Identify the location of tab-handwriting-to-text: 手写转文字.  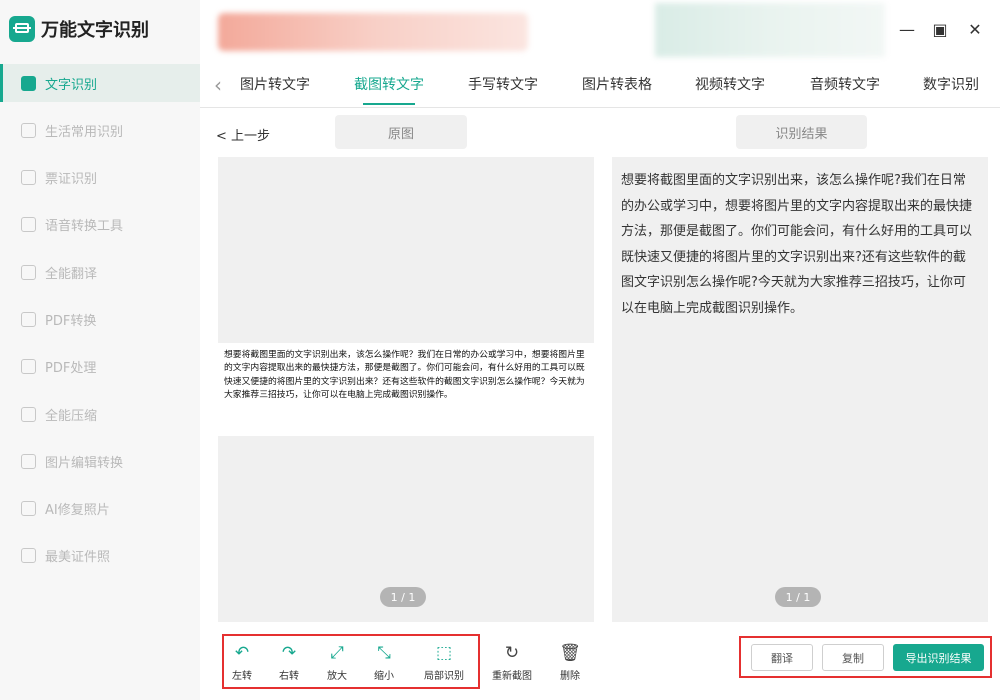
(503, 84).